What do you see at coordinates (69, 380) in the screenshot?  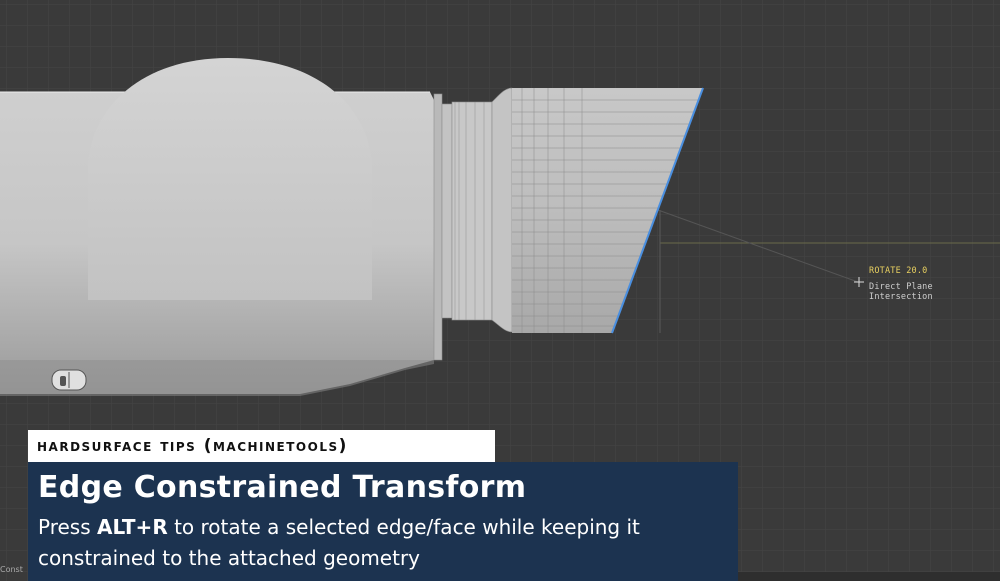 I see `clip-detail` at bounding box center [69, 380].